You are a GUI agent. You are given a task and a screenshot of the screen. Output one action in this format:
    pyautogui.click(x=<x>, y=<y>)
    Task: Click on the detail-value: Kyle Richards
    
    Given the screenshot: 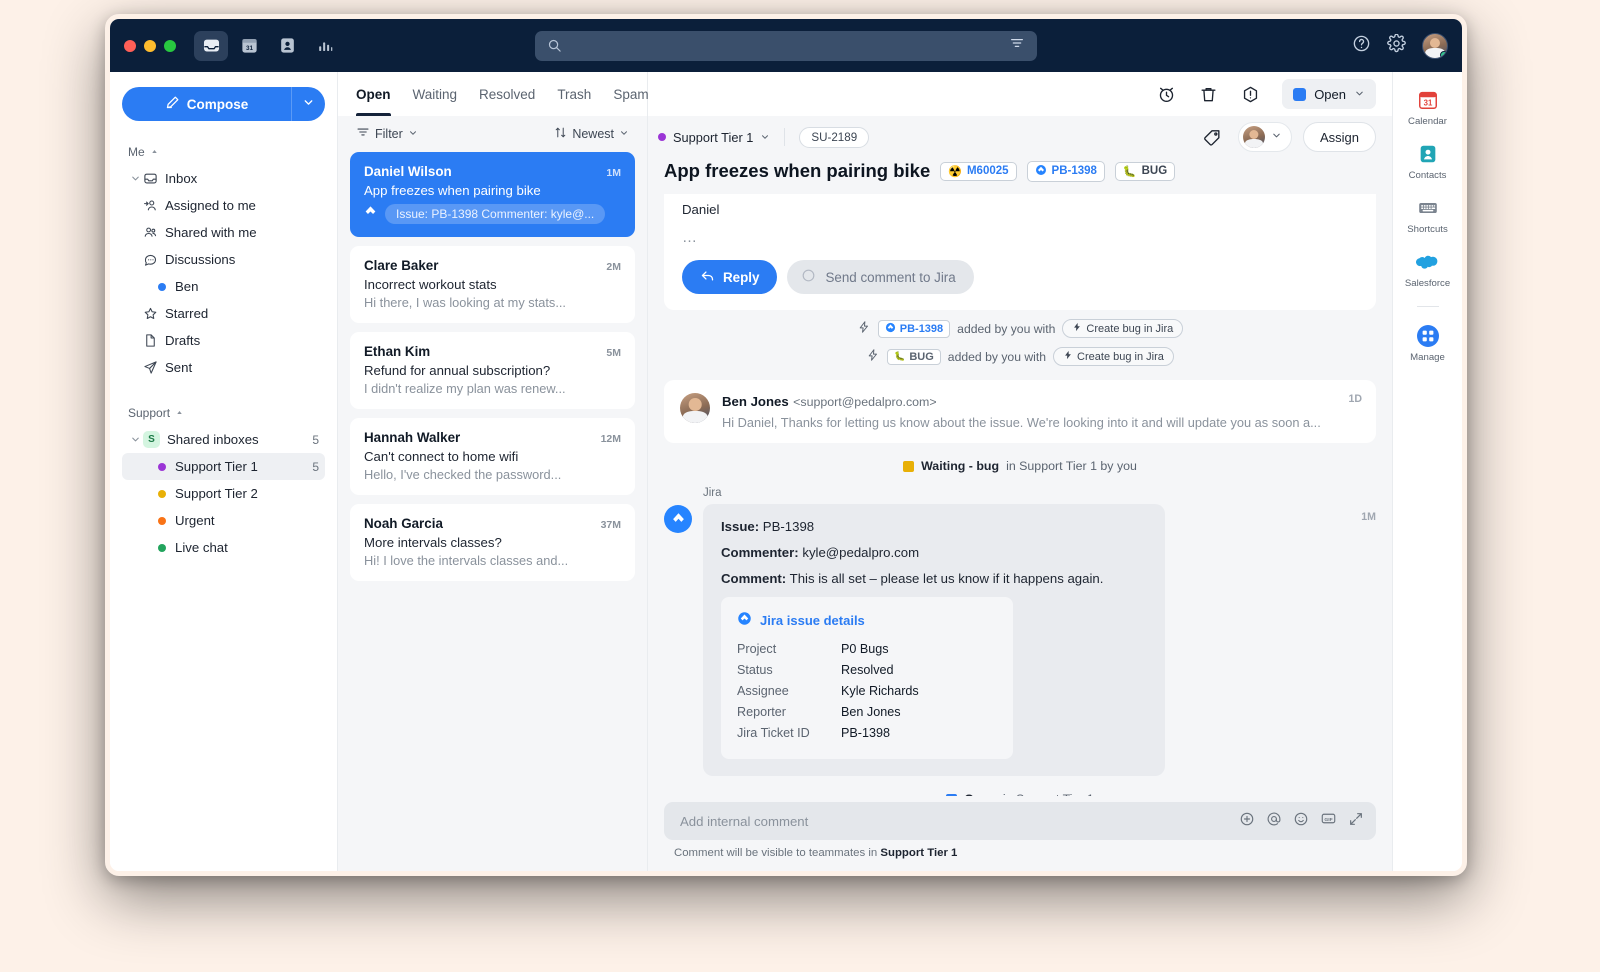 What is the action you would take?
    pyautogui.click(x=880, y=690)
    